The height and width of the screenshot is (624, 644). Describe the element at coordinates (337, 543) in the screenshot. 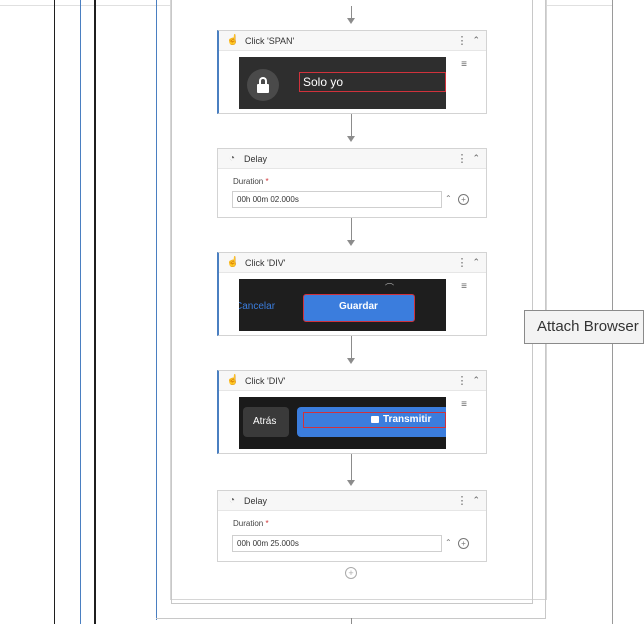

I see `duration-input: 00h 00m 25.000s` at that location.